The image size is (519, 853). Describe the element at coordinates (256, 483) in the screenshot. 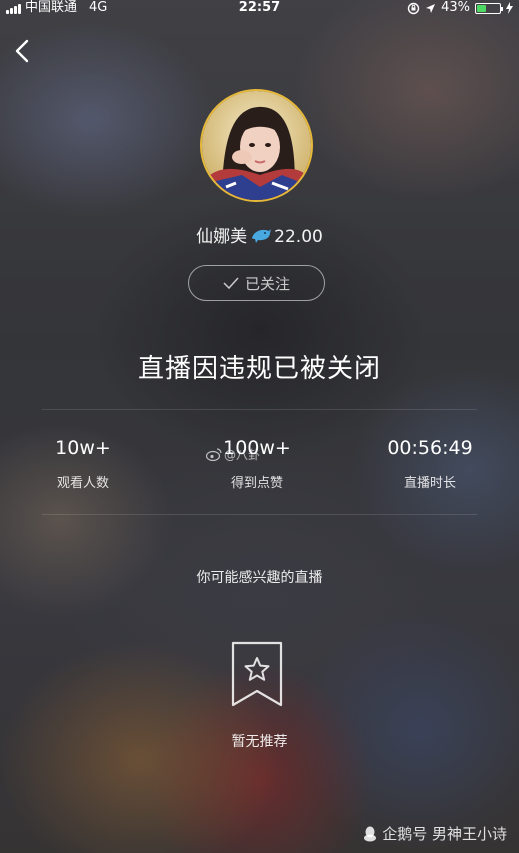

I see `stat-label: 得到点赞` at that location.